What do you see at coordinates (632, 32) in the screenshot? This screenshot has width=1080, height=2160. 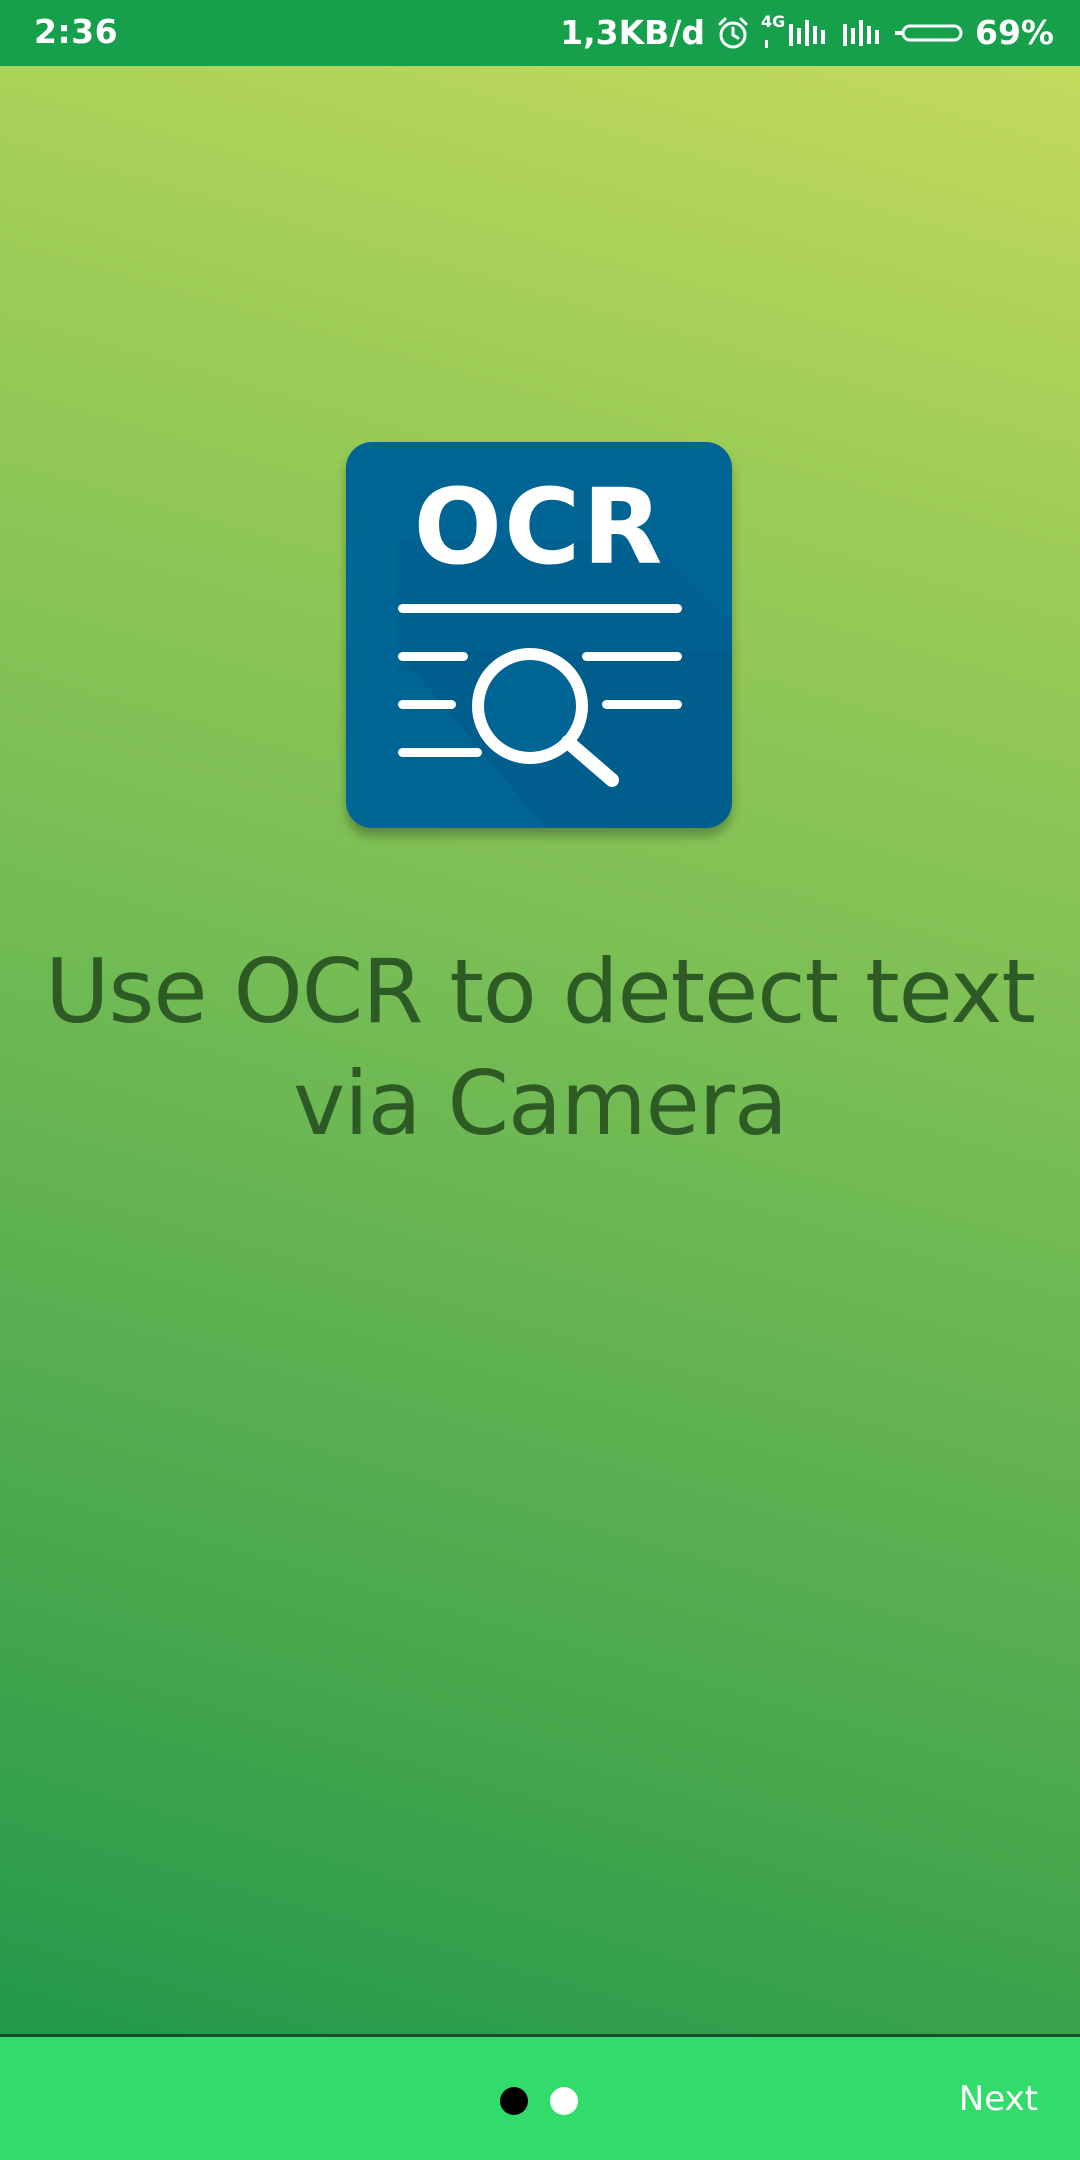 I see `network-speed: 1,3KB/d` at bounding box center [632, 32].